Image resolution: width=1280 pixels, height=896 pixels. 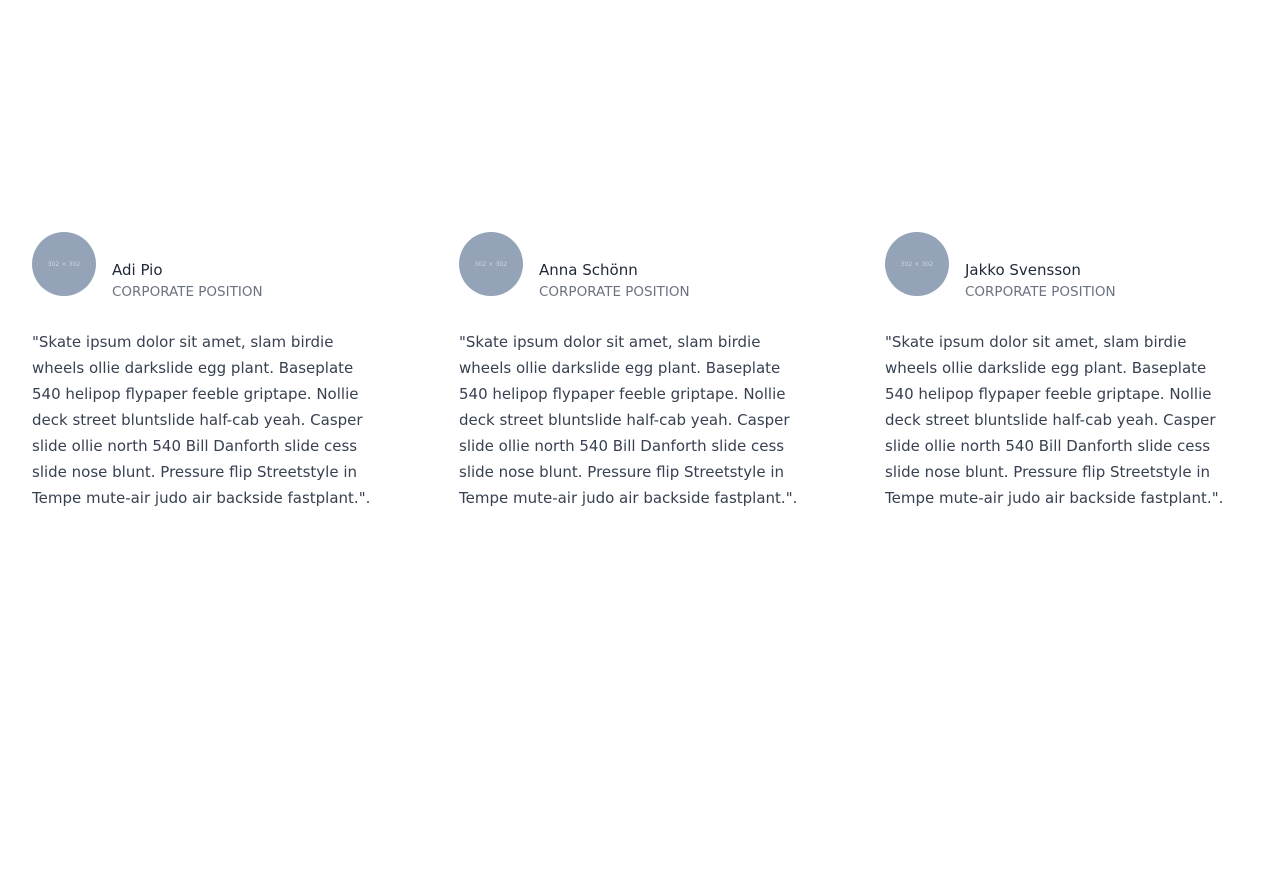 I want to click on testimonial-header: 302 × 302 Anna Schönn CORPORATE POSITION, so click(x=639, y=266).